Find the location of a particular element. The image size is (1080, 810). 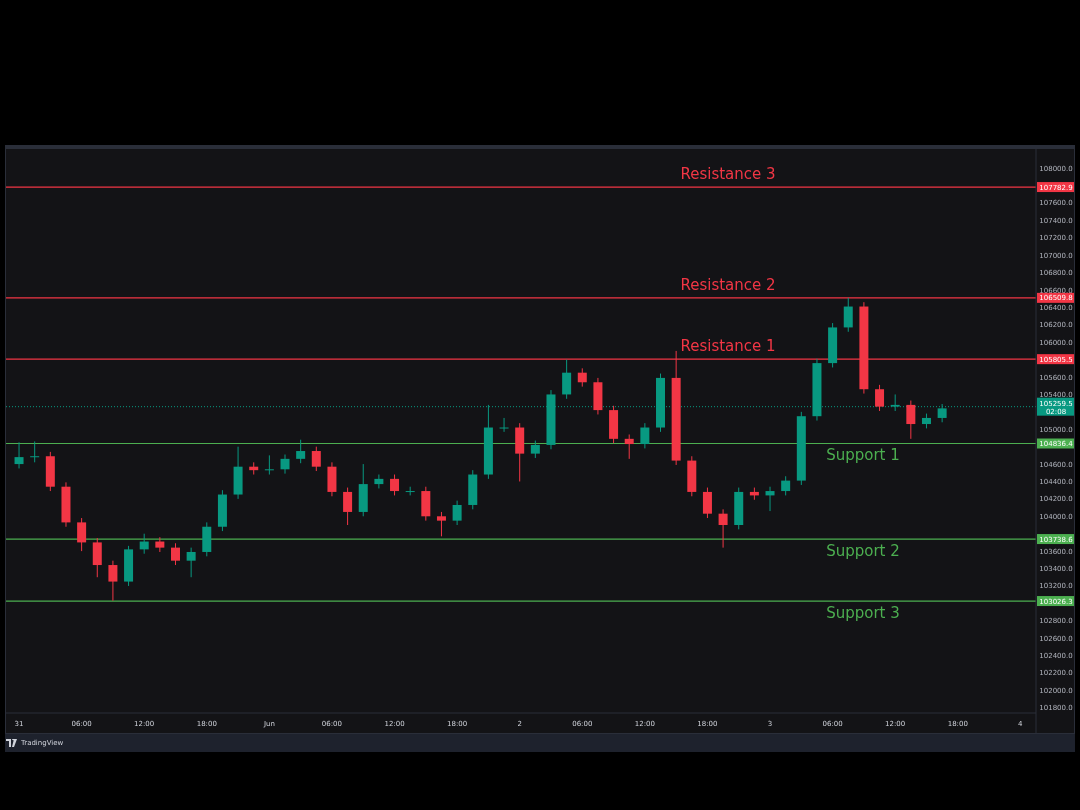

level-label: Support 3 is located at coordinates (863, 613).